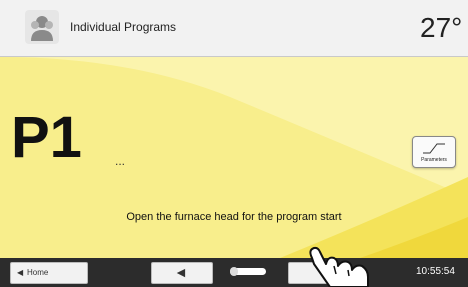  Describe the element at coordinates (339, 266) in the screenshot. I see `pointing-hand-icon` at that location.